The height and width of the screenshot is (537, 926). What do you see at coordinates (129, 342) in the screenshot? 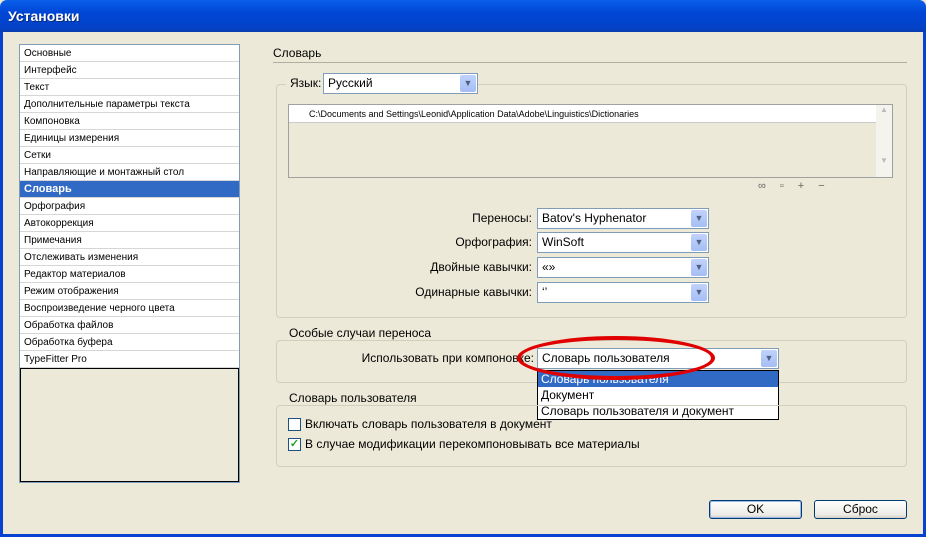
I see `sidebar-item: Обработка буфера` at bounding box center [129, 342].